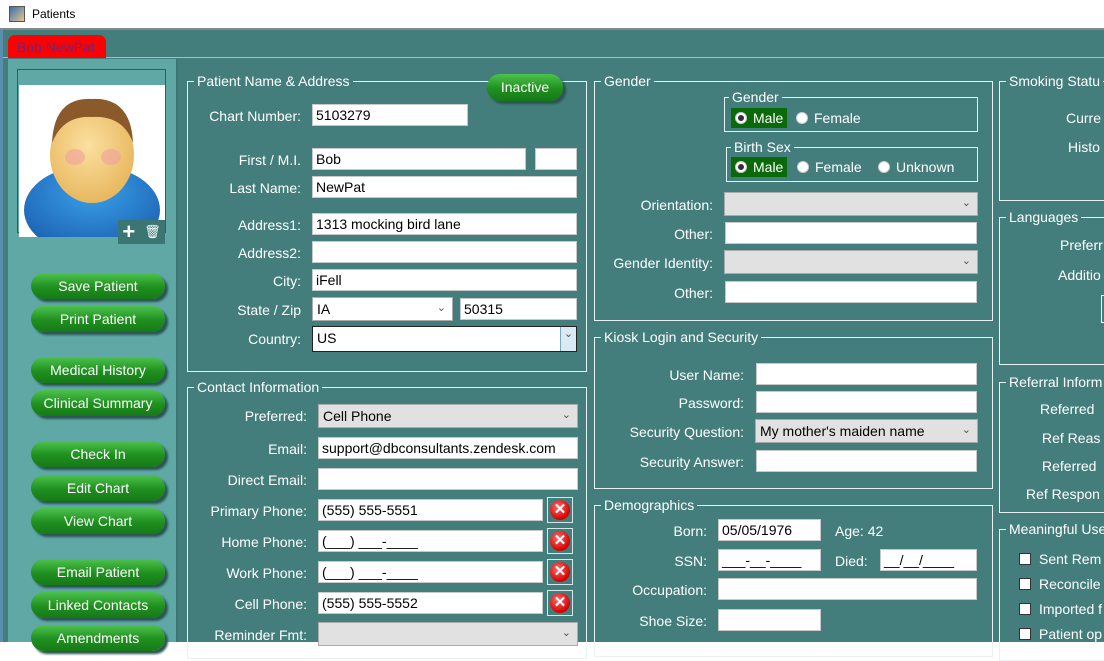  Describe the element at coordinates (98, 403) in the screenshot. I see `clinical-summary-button: Clinical Summary` at that location.